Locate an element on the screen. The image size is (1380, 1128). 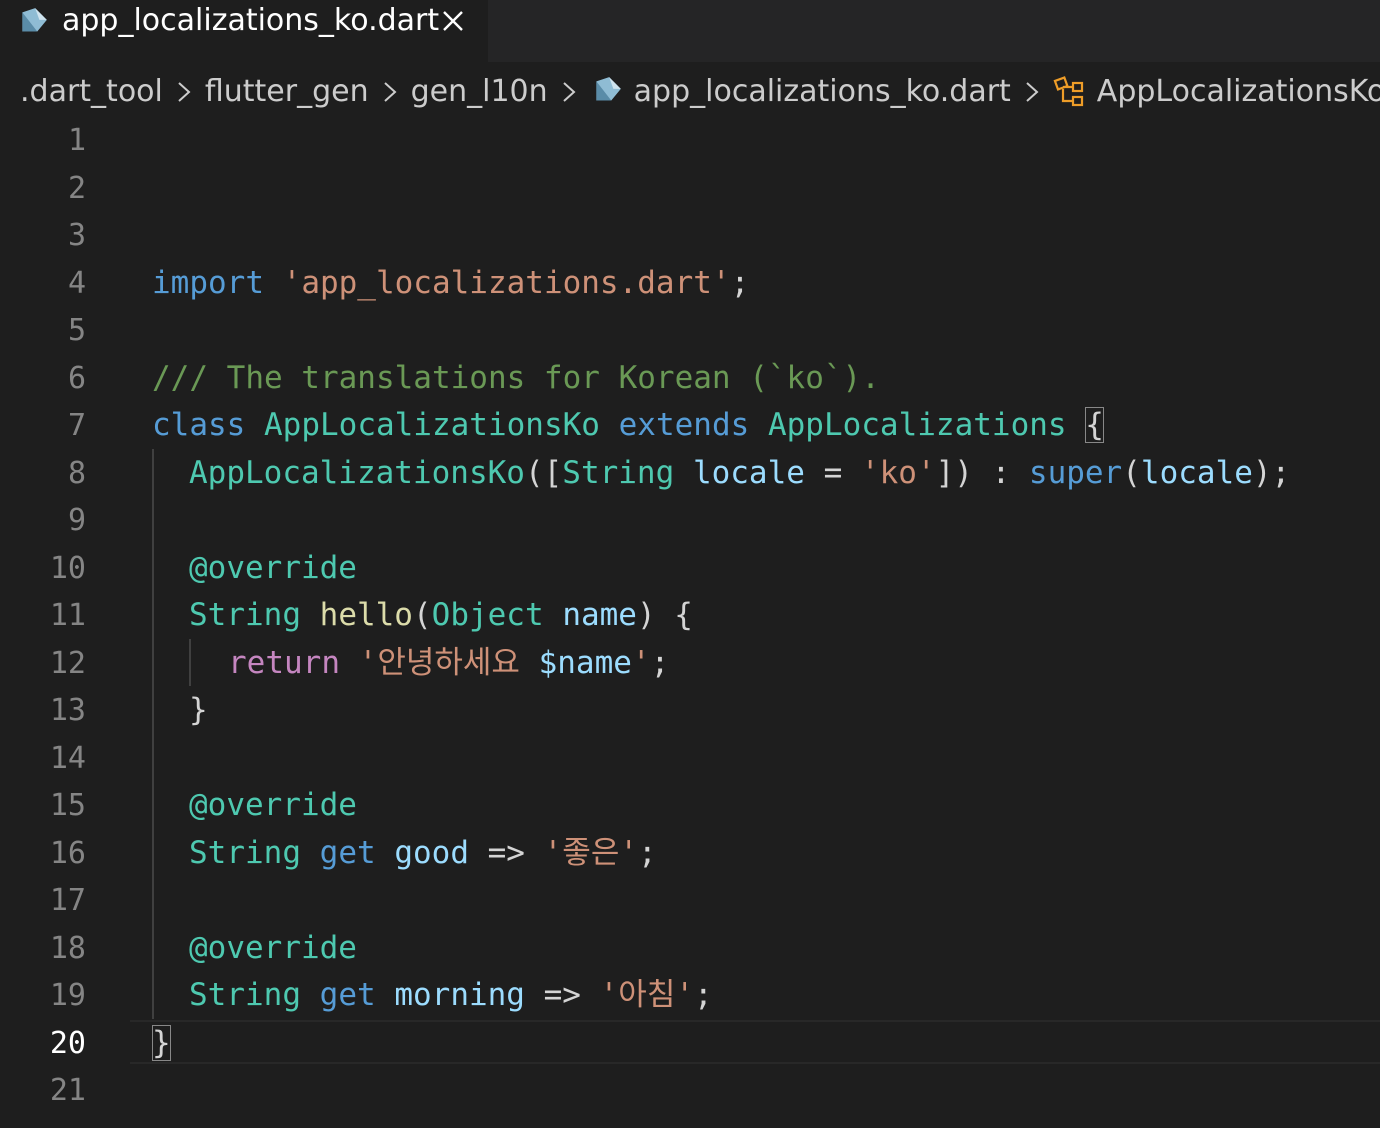
editor-tab-active: app_localizations_ko.dart is located at coordinates (244, 31).